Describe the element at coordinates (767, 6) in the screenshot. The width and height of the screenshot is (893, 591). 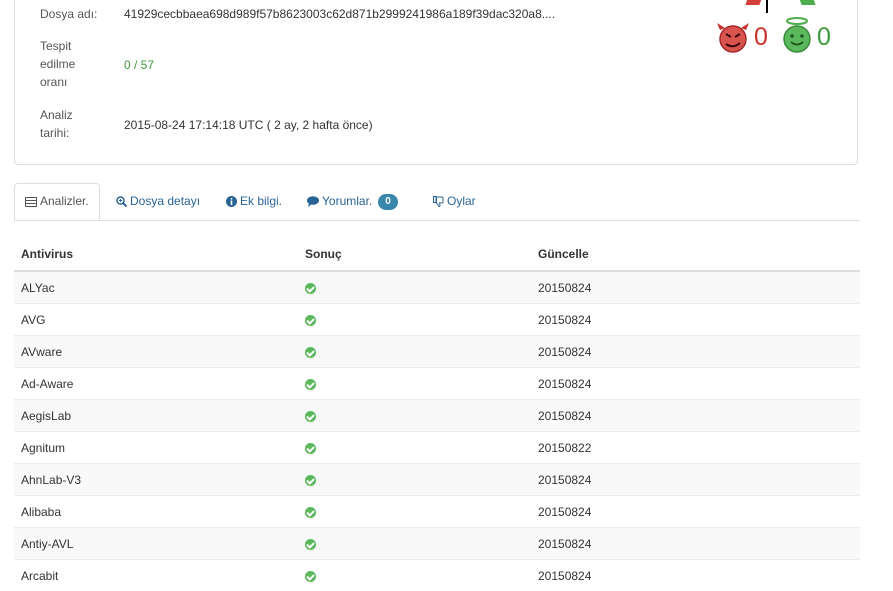
I see `gauge-needle` at that location.